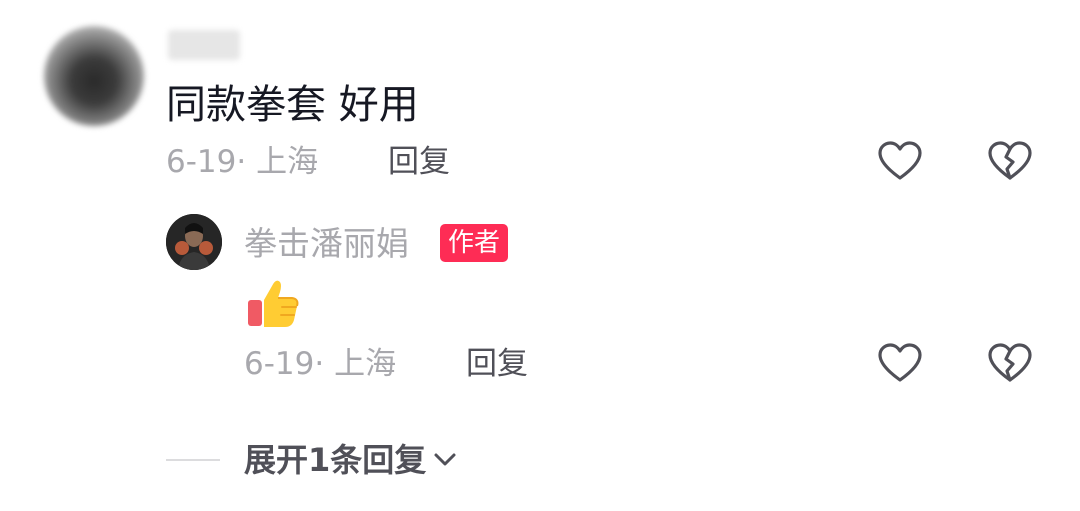 The width and height of the screenshot is (1080, 511). Describe the element at coordinates (326, 244) in the screenshot. I see `author-name: 拳击潘丽娟` at that location.